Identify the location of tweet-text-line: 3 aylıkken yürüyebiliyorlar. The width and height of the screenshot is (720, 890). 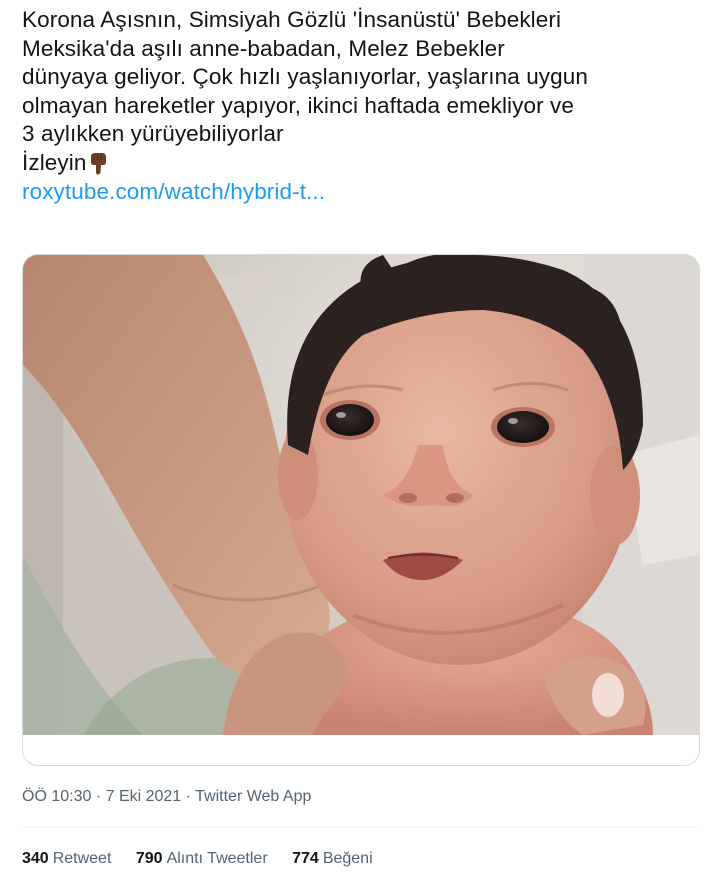
(153, 133).